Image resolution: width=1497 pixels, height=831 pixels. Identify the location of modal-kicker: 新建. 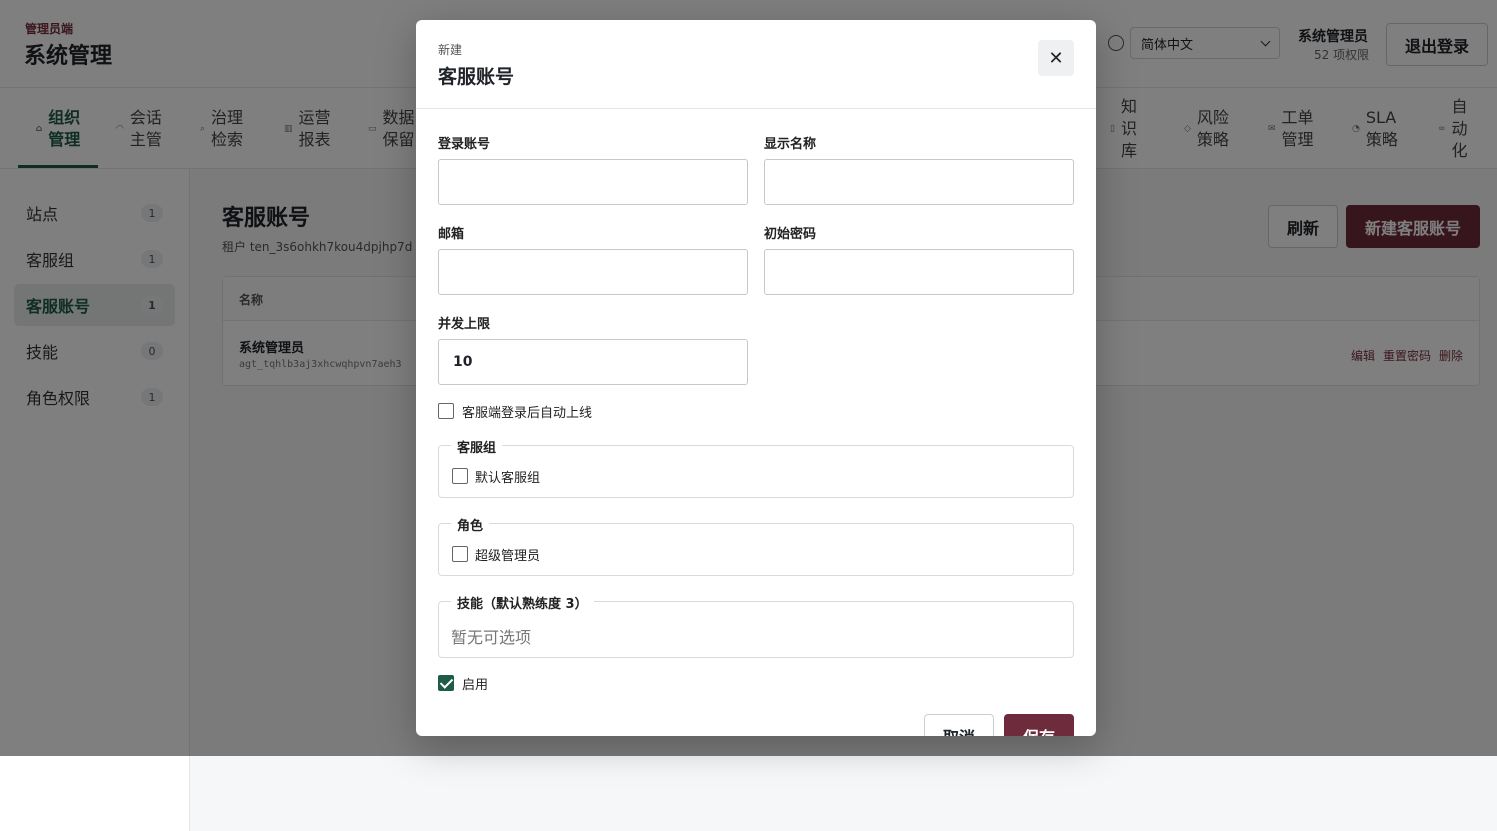
(450, 50).